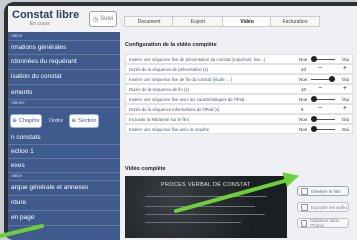 The image size is (357, 240). What do you see at coordinates (247, 21) in the screenshot?
I see `tab-video: Vidéo` at bounding box center [247, 21].